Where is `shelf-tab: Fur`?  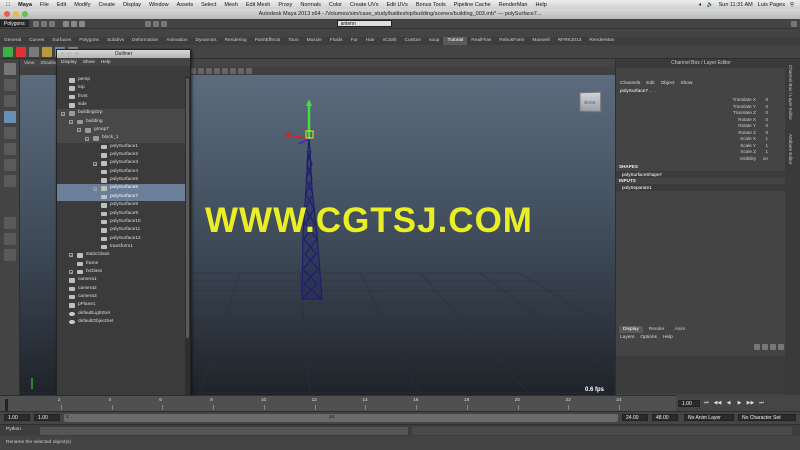
shelf-tab: Fur is located at coordinates (354, 41).